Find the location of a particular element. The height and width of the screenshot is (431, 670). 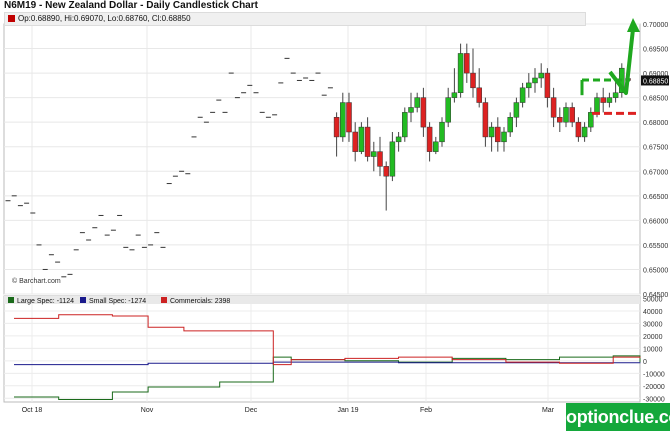

optionclue-watermark: optionclue.com is located at coordinates (618, 417).